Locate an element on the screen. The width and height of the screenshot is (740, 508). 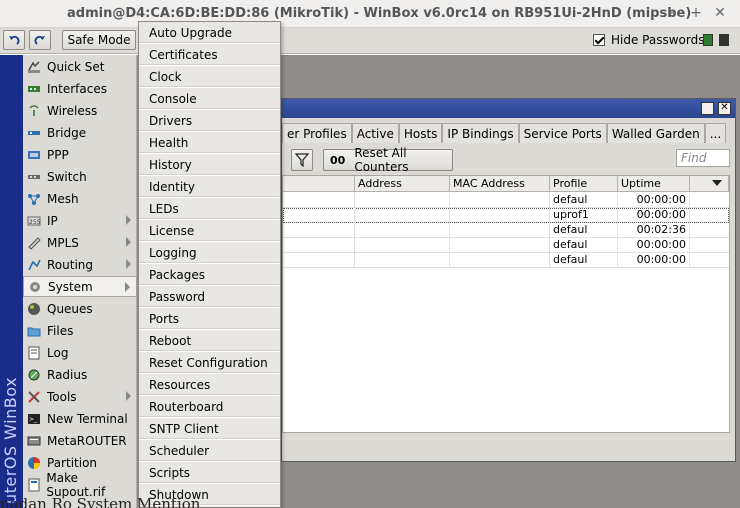
menu-item-files: Files is located at coordinates (80, 330).